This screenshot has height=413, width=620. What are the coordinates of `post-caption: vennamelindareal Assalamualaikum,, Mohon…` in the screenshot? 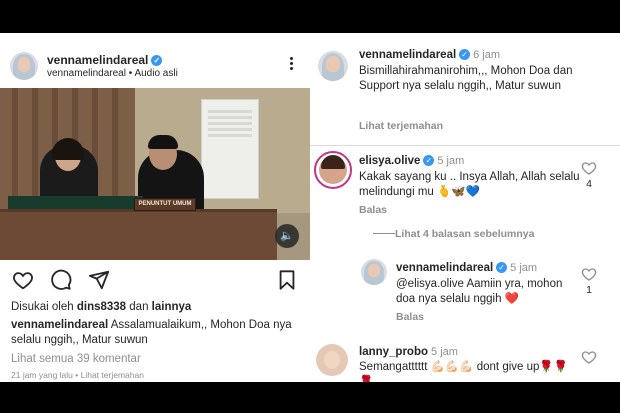 It's located at (151, 332).